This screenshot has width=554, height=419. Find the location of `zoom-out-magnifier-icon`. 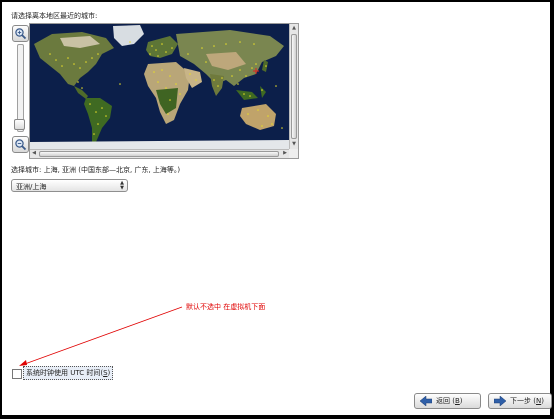

zoom-out-magnifier-icon is located at coordinates (21, 145).